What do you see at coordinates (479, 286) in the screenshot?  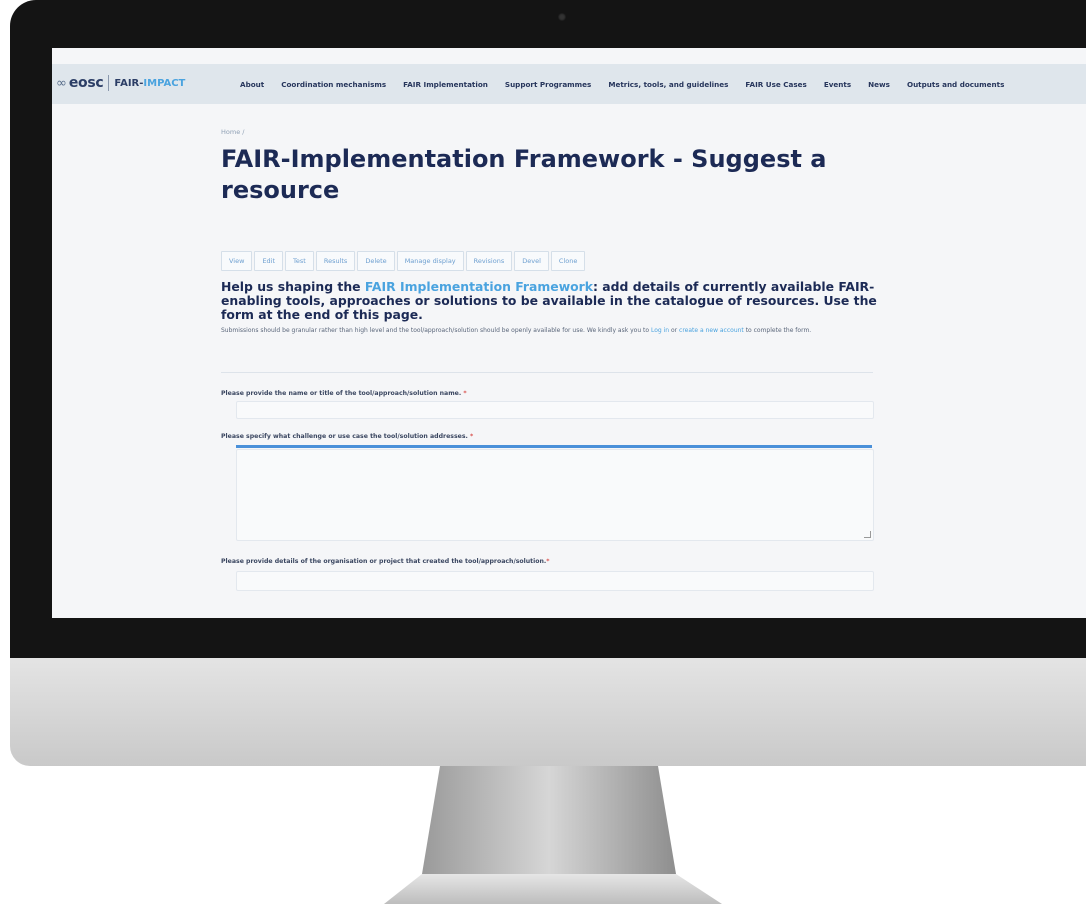 I see `fair-framework-link: FAIR Implementation Framework` at bounding box center [479, 286].